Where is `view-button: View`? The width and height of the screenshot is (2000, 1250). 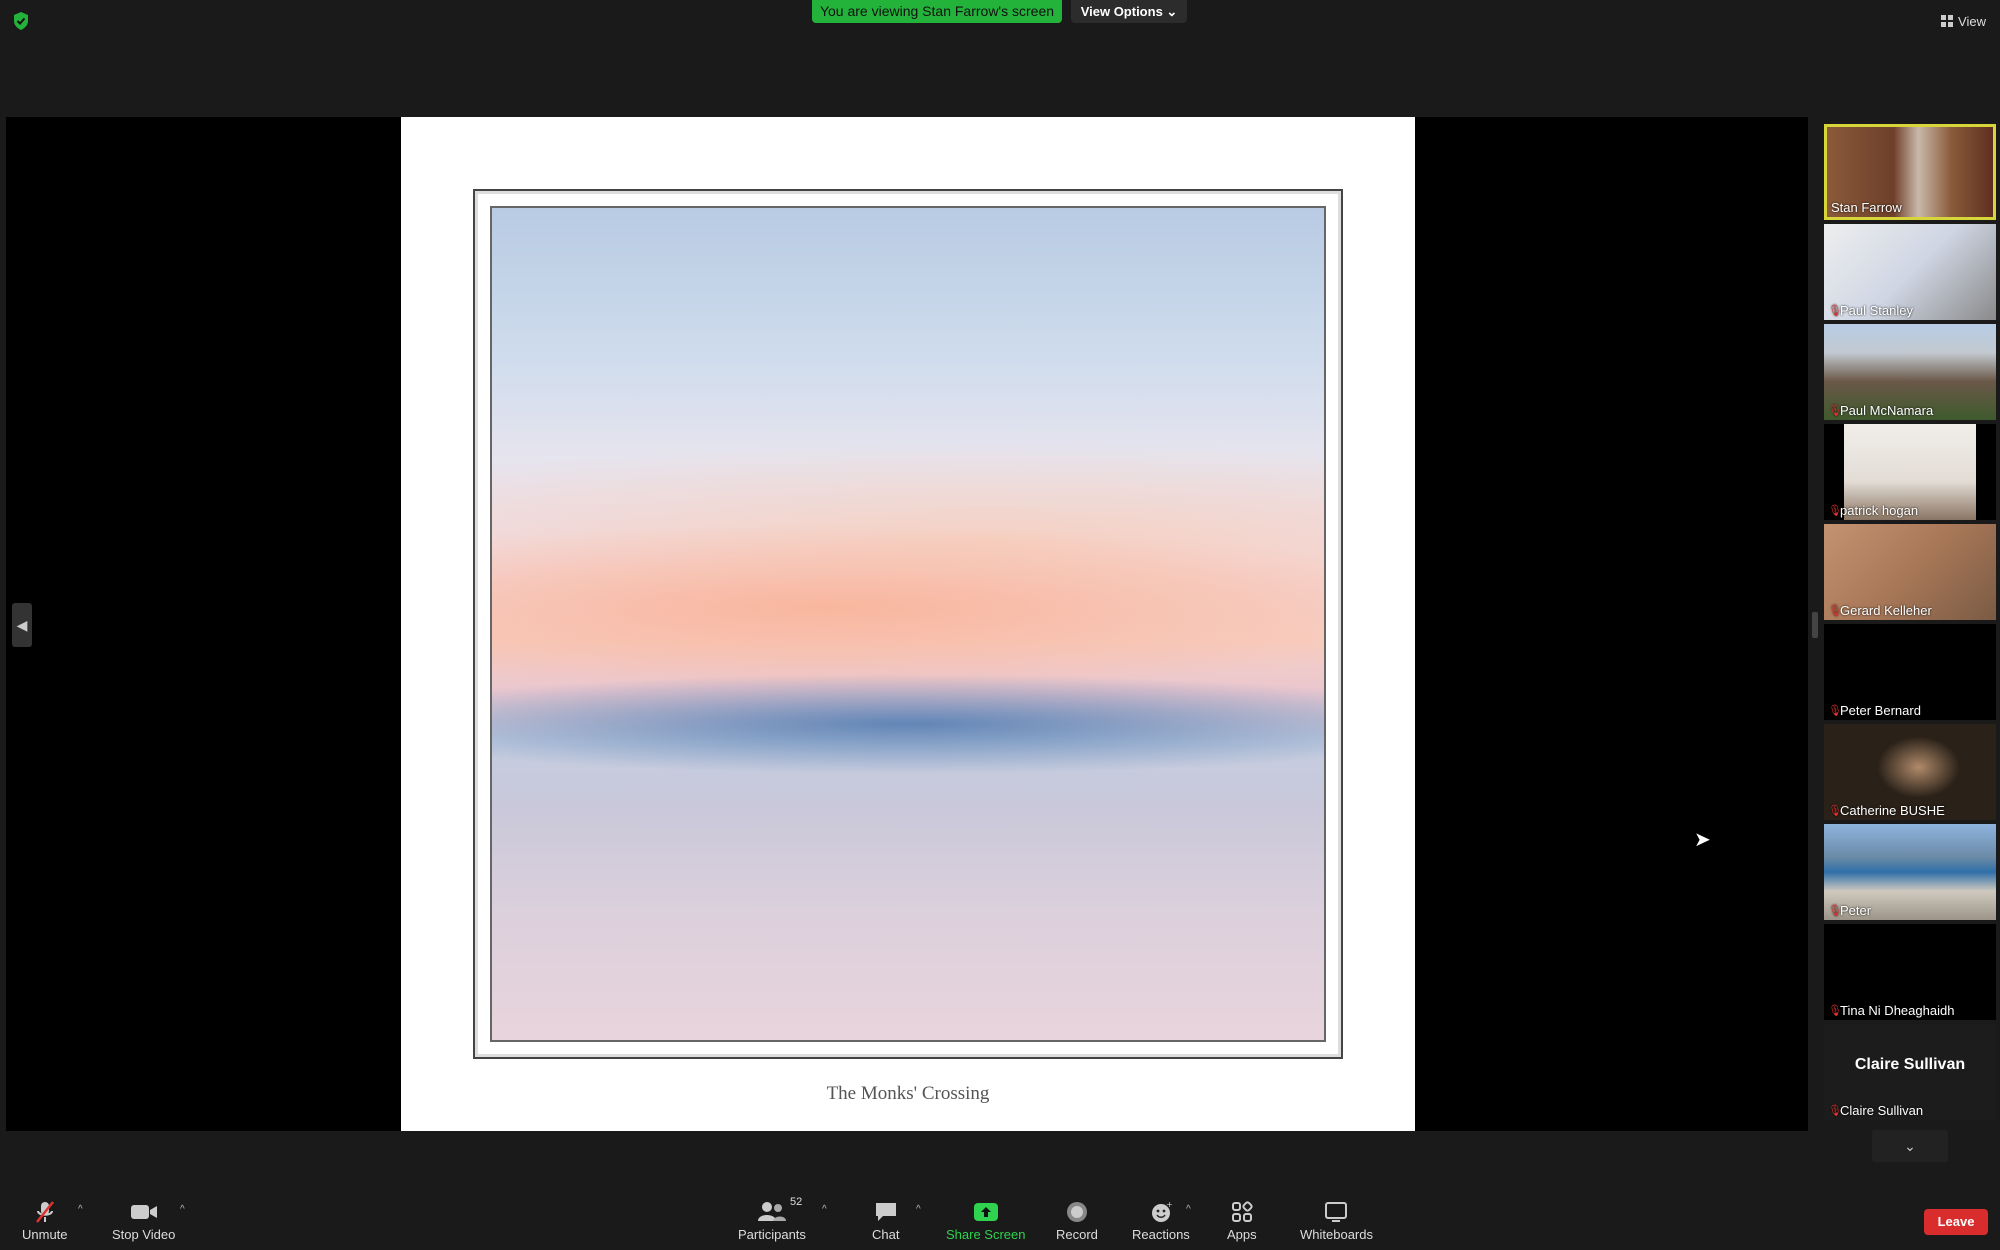 view-button: View is located at coordinates (1963, 21).